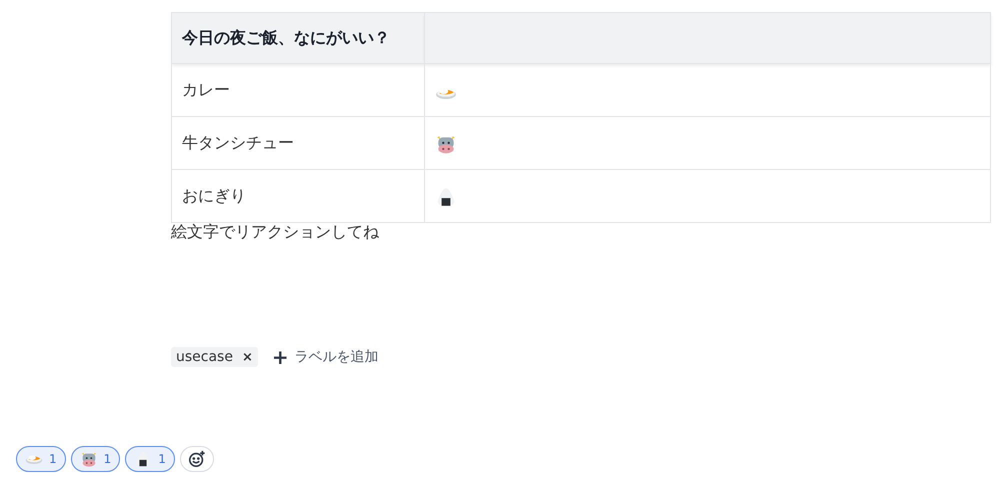 This screenshot has width=1000, height=483. What do you see at coordinates (298, 143) in the screenshot?
I see `table-cell: 牛タンシチュー` at bounding box center [298, 143].